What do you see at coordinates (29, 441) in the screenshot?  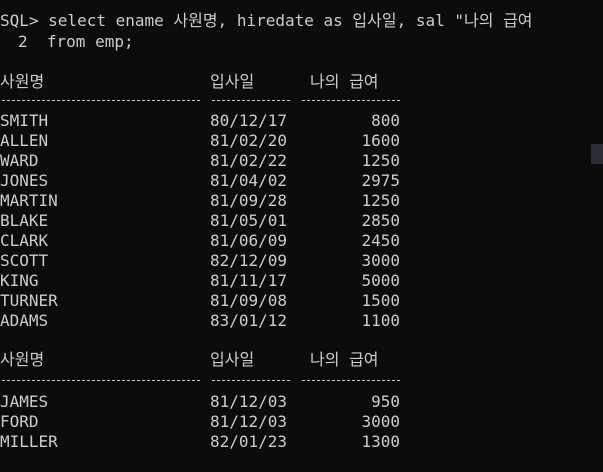 I see `cell-name: MILLER` at bounding box center [29, 441].